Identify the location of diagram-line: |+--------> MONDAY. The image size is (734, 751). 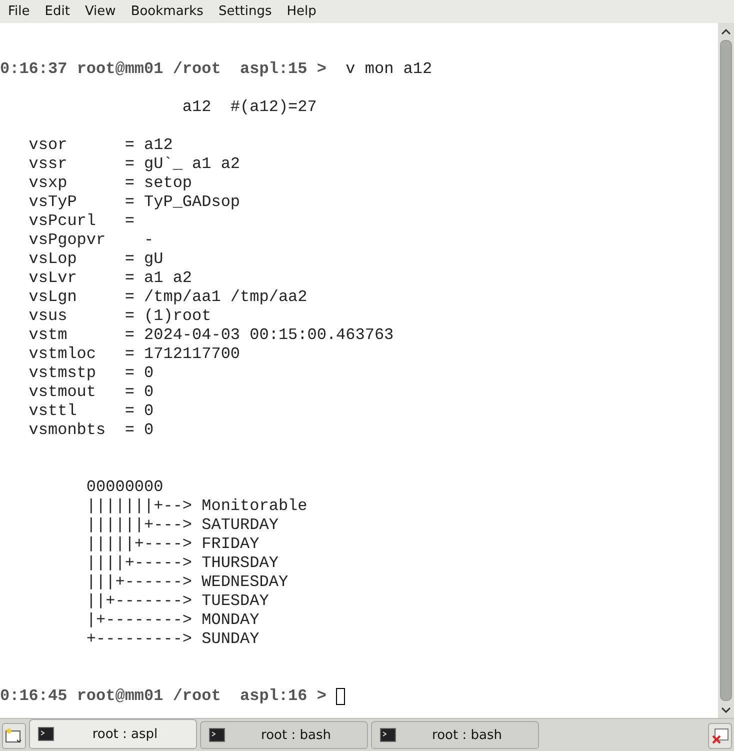
(173, 620).